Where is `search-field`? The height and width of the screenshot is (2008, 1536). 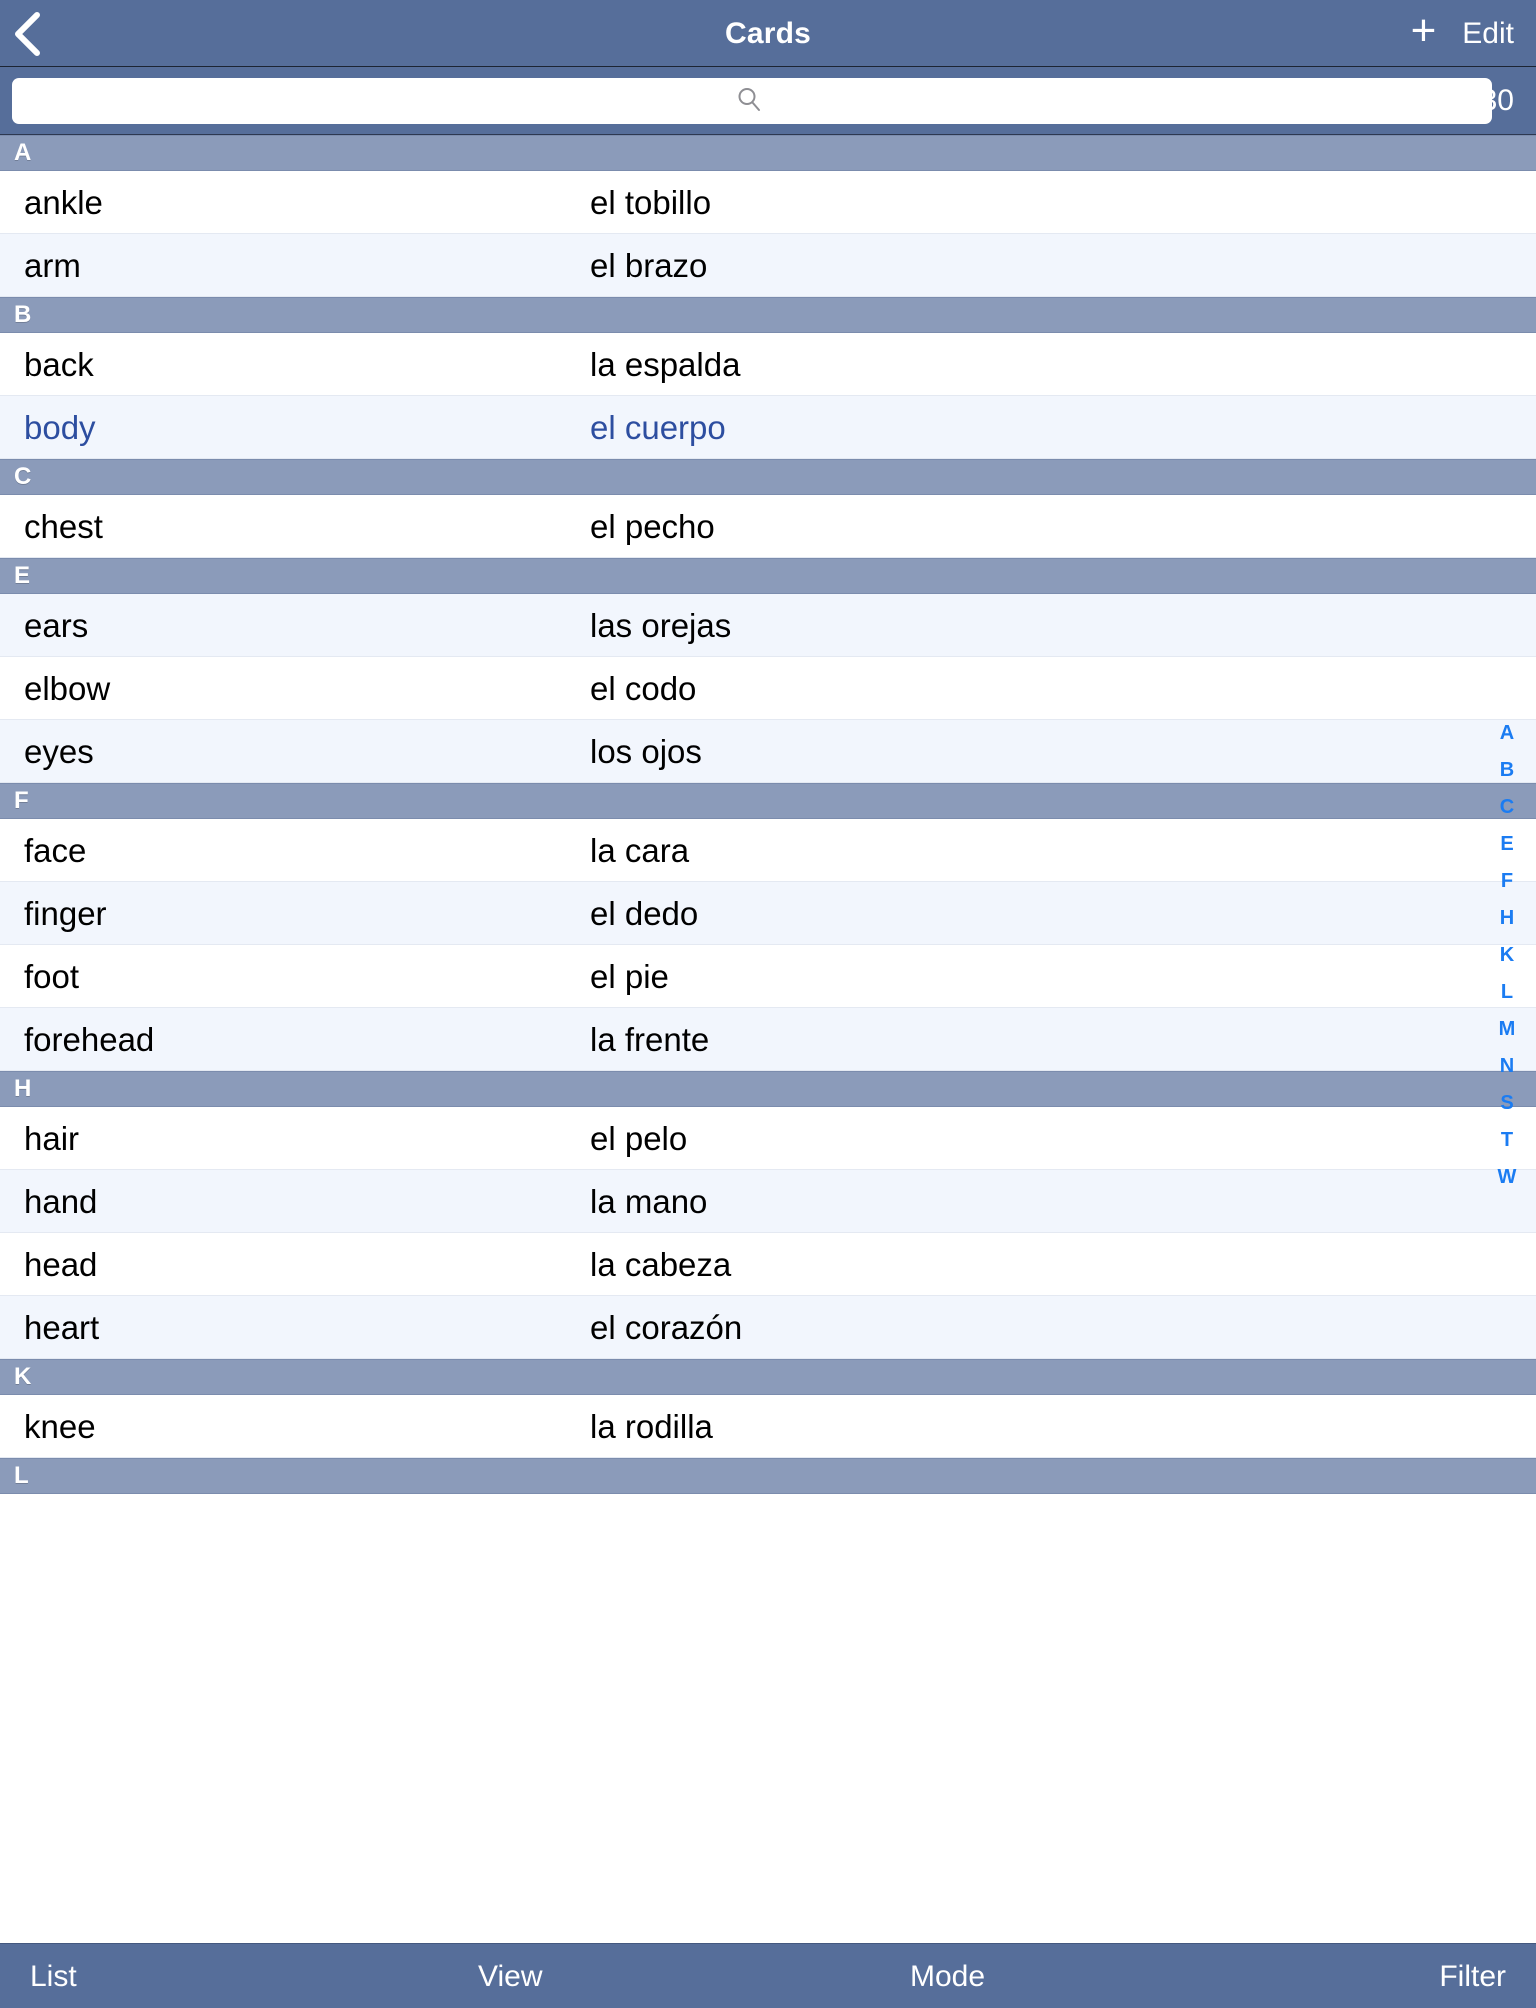
search-field is located at coordinates (752, 101).